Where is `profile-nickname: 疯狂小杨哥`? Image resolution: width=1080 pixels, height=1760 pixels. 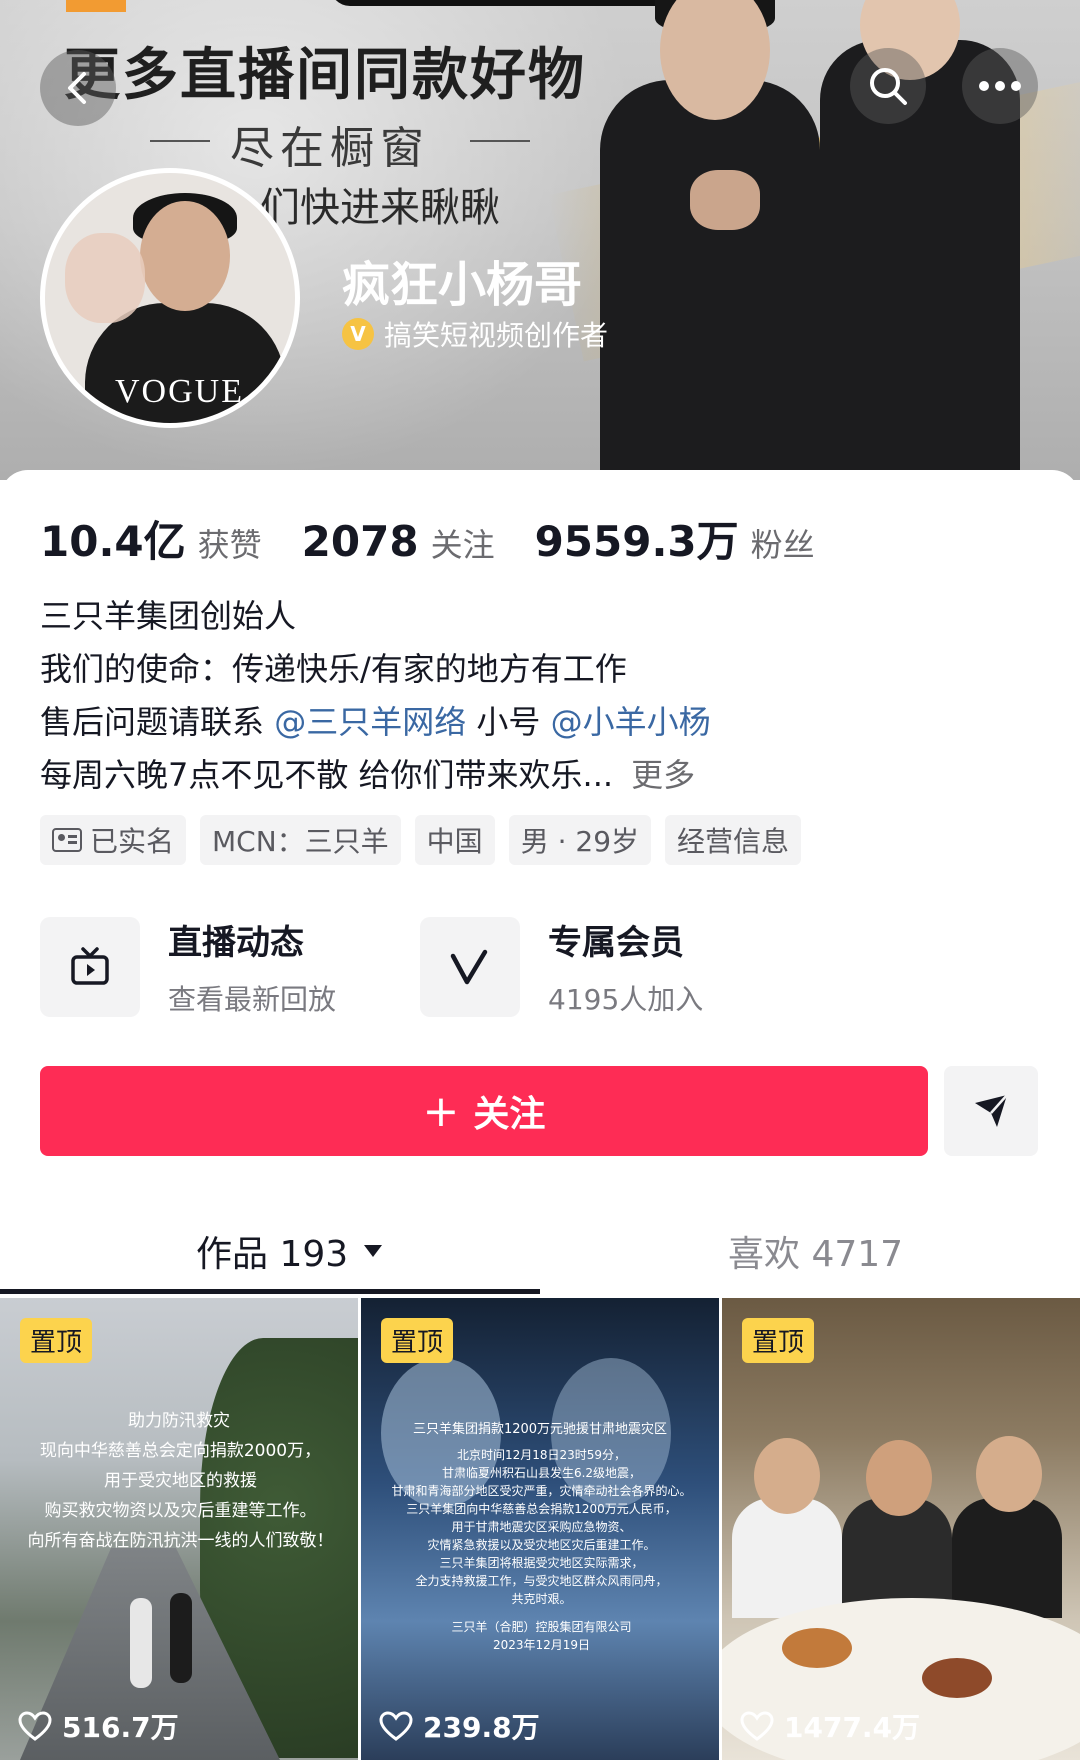 profile-nickname: 疯狂小杨哥 is located at coordinates (462, 285).